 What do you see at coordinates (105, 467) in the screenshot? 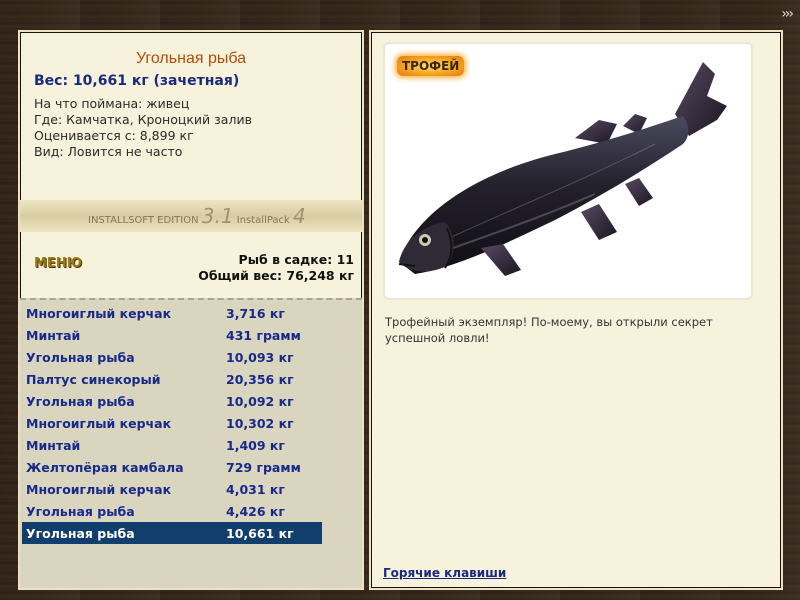
I see `catch-fish-name: Желтопёрая камбала` at bounding box center [105, 467].